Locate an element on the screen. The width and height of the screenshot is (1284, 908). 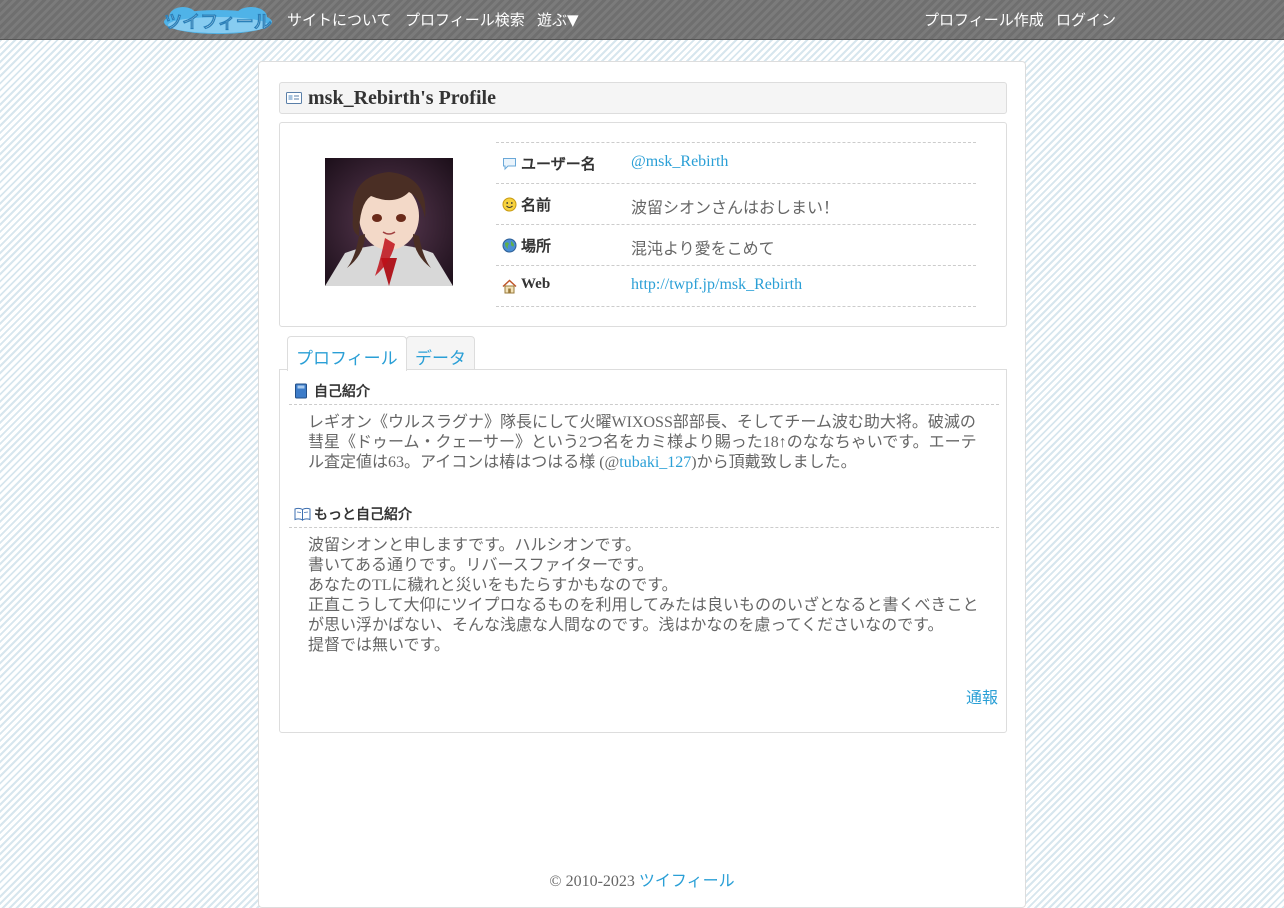
avatar is located at coordinates (389, 222).